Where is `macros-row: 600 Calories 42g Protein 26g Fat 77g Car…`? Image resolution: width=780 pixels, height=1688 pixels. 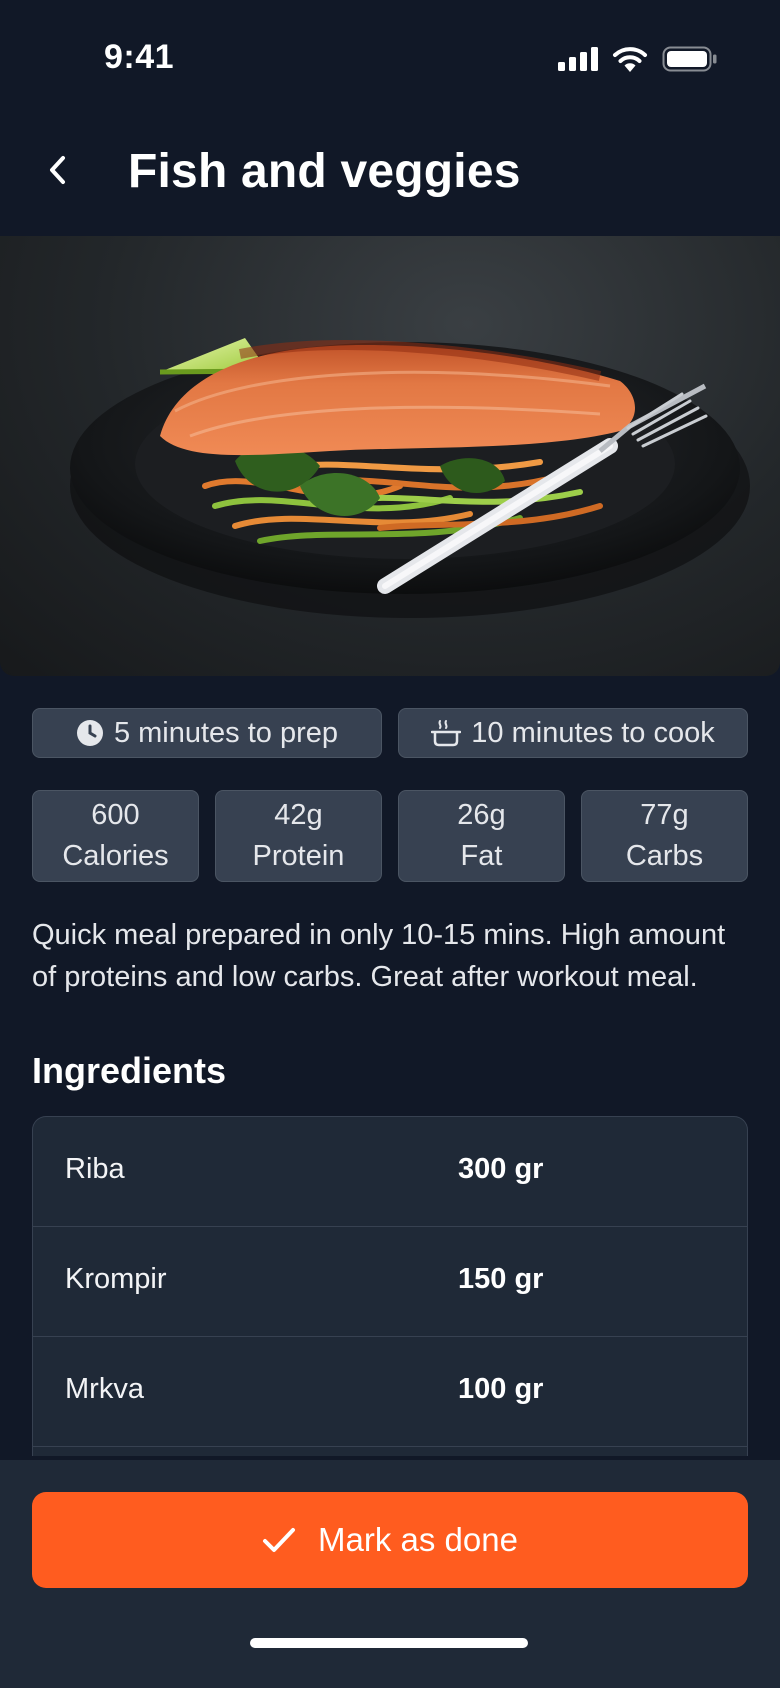
macros-row: 600 Calories 42g Protein 26g Fat 77g Car… is located at coordinates (390, 836).